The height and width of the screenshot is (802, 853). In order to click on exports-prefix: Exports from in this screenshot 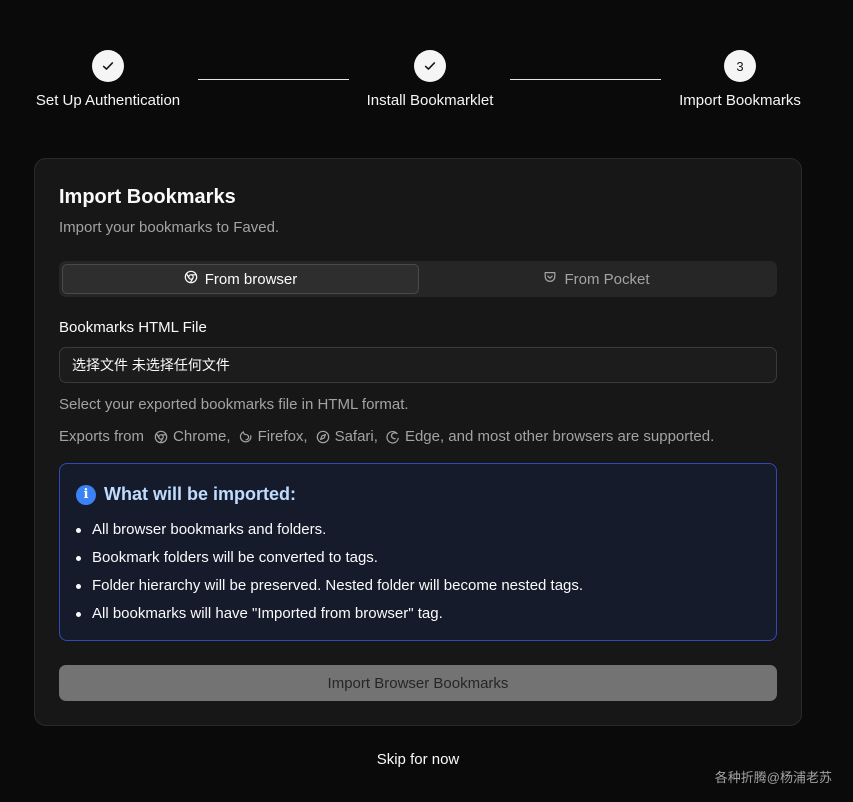, I will do `click(102, 436)`.